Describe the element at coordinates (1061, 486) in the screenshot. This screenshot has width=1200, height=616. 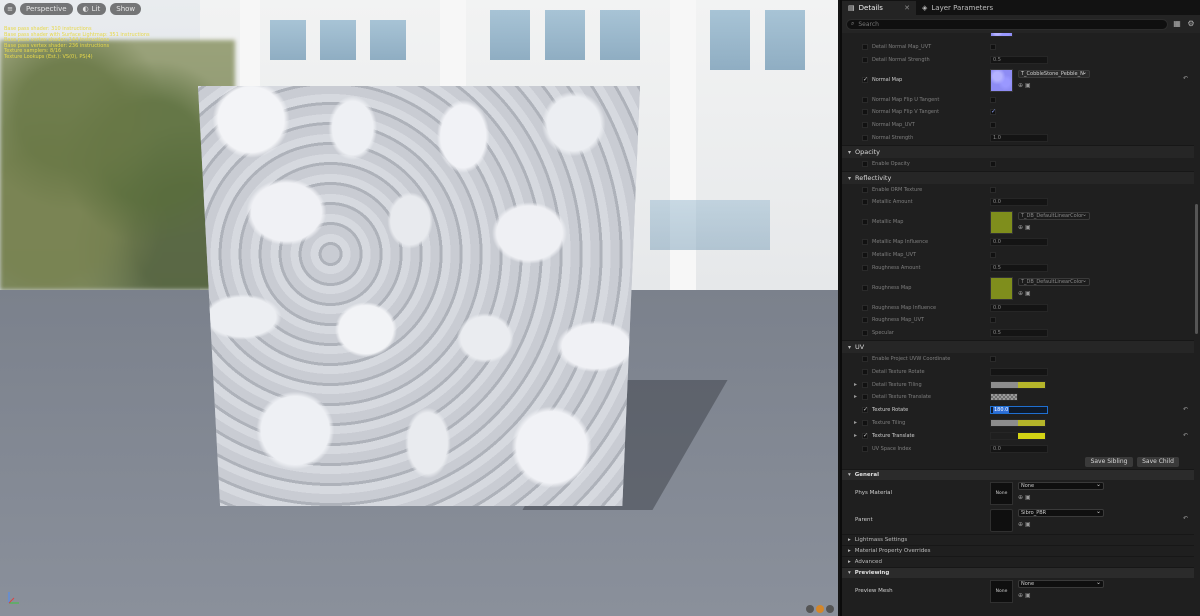
I see `phys-material-dropdown: None` at that location.